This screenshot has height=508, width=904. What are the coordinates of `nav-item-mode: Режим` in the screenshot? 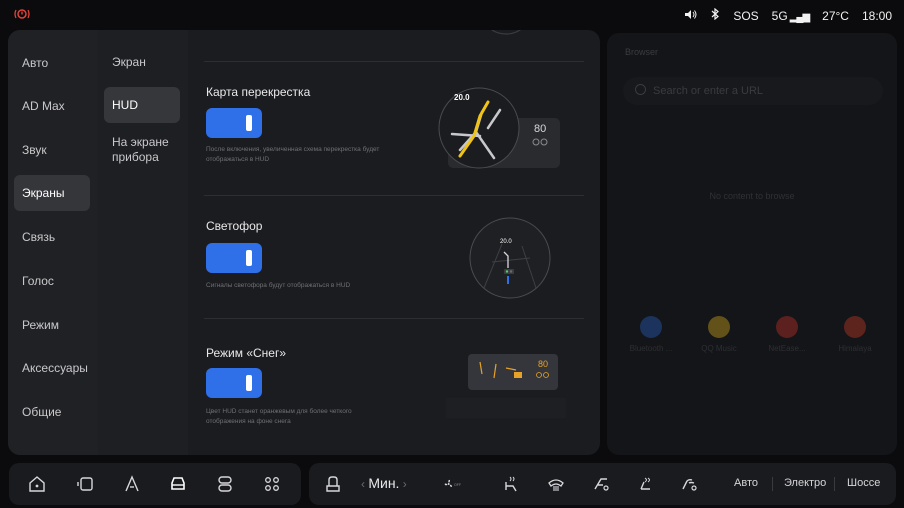 It's located at (52, 325).